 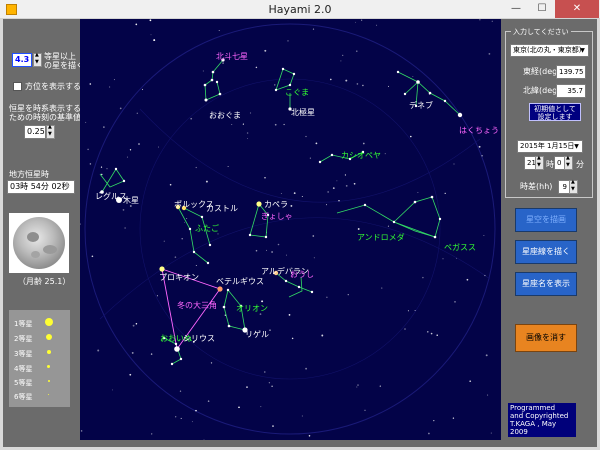 I want to click on magnitude-input: 4.3, so click(x=22, y=60).